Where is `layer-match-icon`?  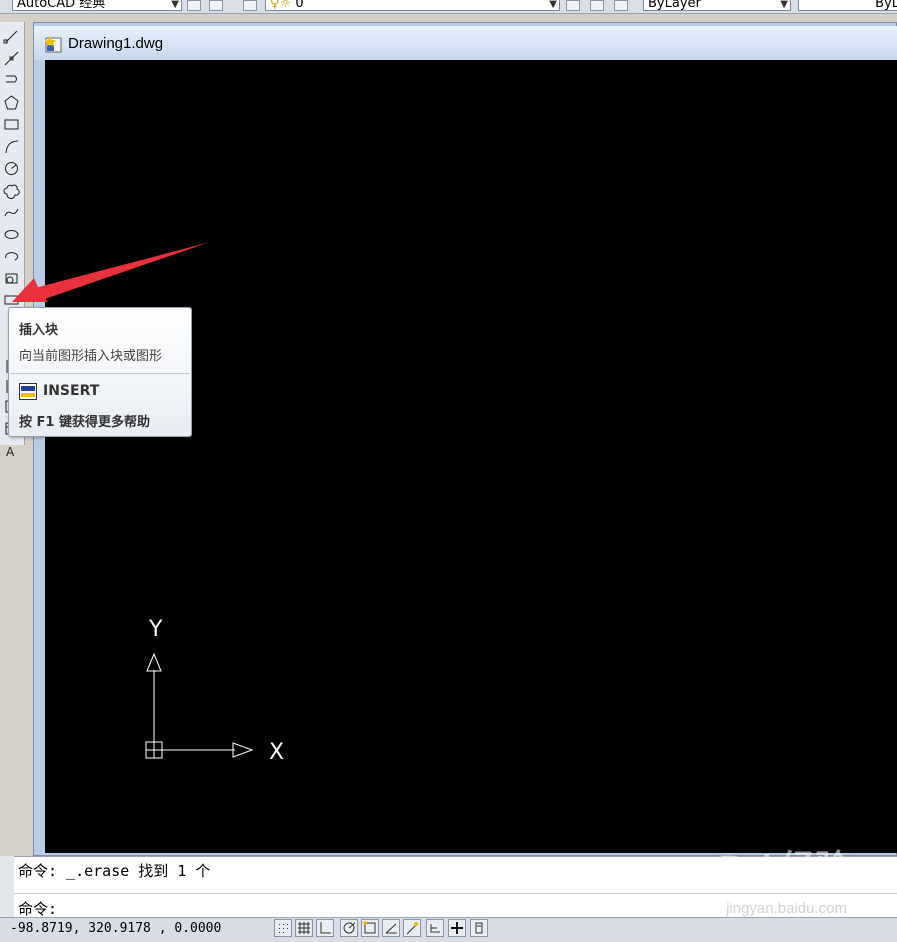 layer-match-icon is located at coordinates (597, 5).